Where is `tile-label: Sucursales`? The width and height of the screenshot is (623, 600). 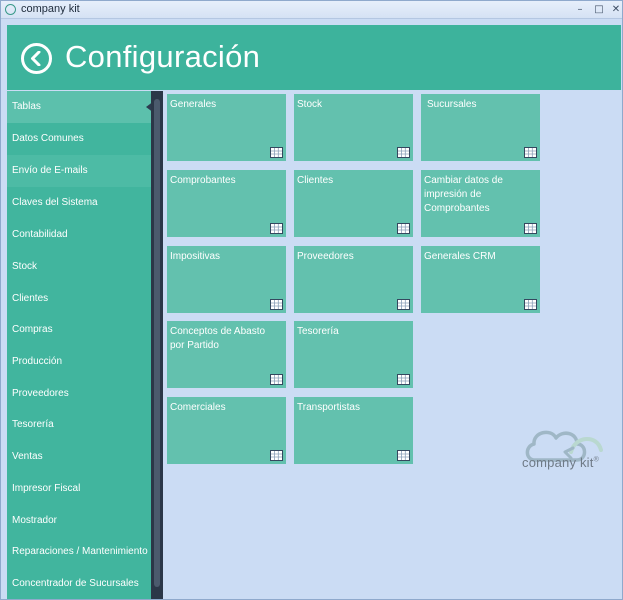
tile-label: Sucursales is located at coordinates (452, 104).